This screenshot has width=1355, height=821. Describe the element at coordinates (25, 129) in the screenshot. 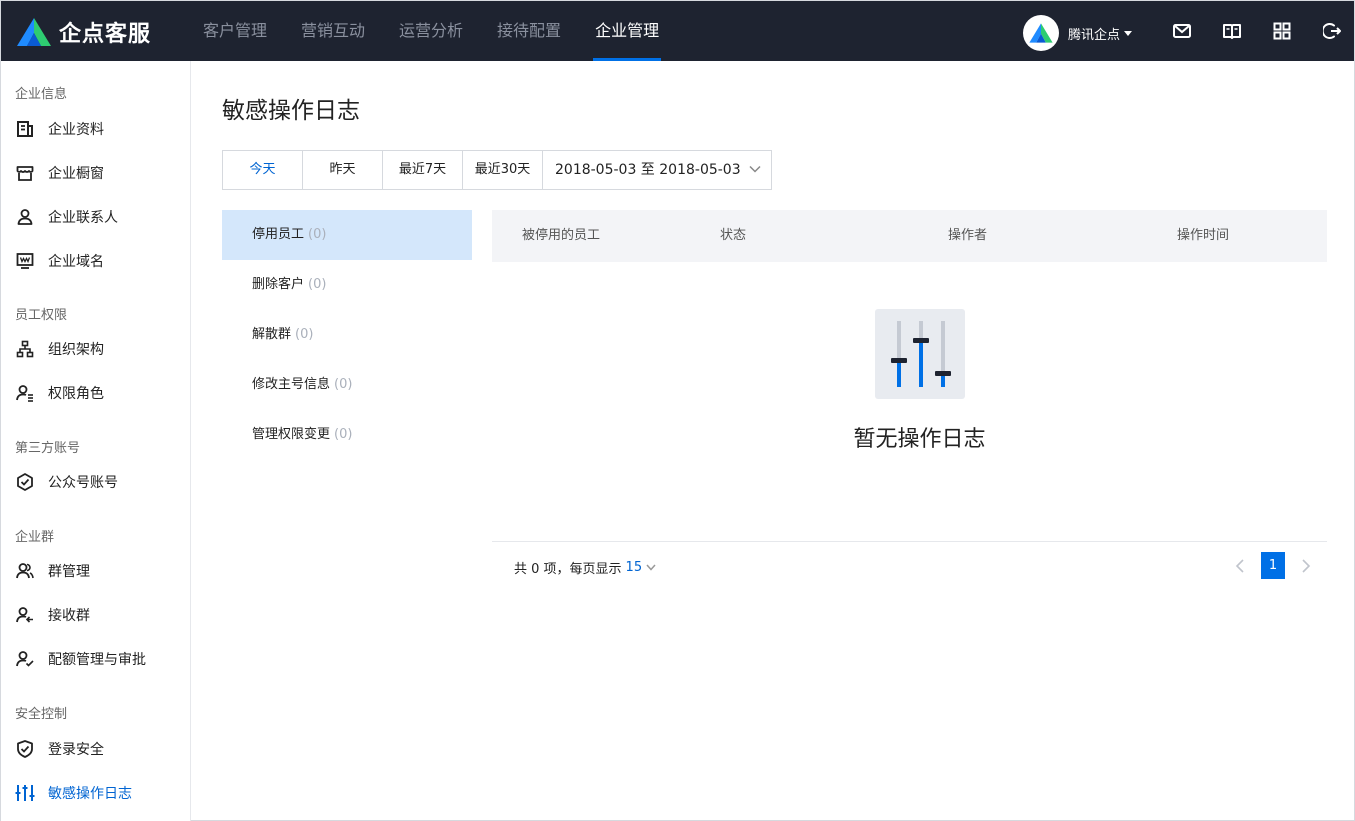

I see `document-icon` at that location.